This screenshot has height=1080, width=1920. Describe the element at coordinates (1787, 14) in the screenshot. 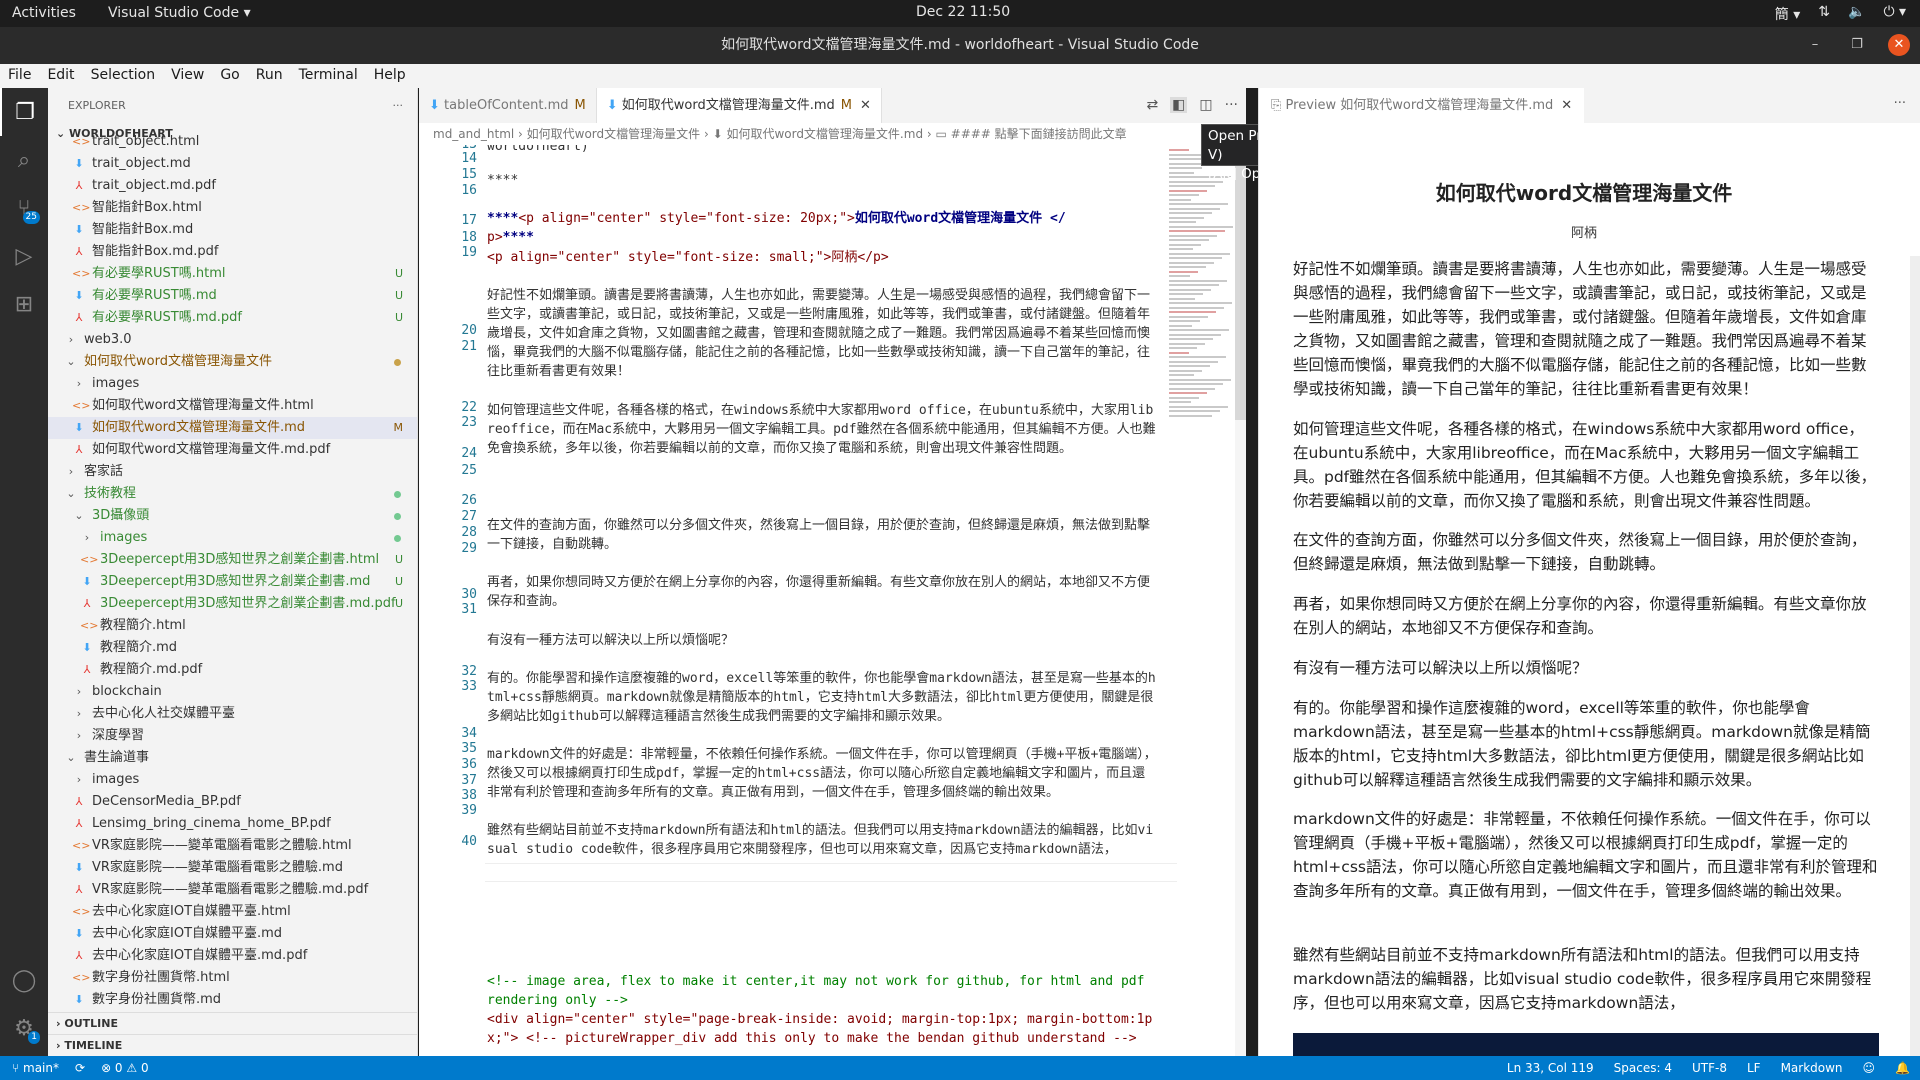

I see `input-method-indicator: 簡 ▾` at that location.